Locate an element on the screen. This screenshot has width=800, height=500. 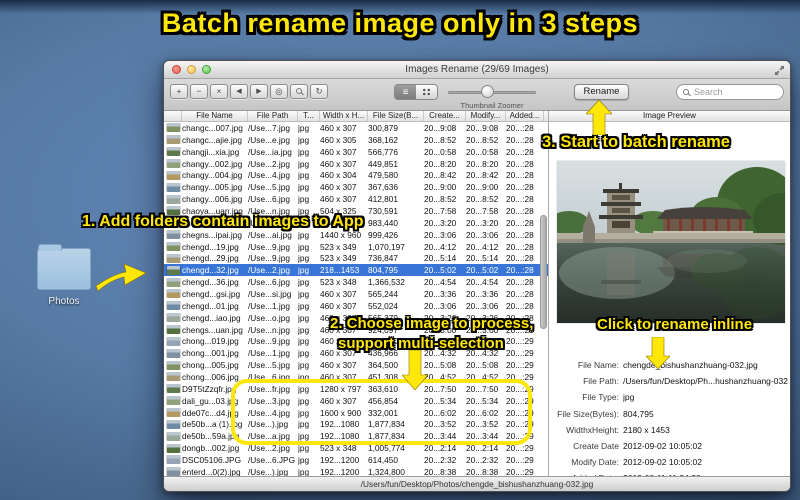
cell-name: changy...006.jpg is located at coordinates (212, 199).